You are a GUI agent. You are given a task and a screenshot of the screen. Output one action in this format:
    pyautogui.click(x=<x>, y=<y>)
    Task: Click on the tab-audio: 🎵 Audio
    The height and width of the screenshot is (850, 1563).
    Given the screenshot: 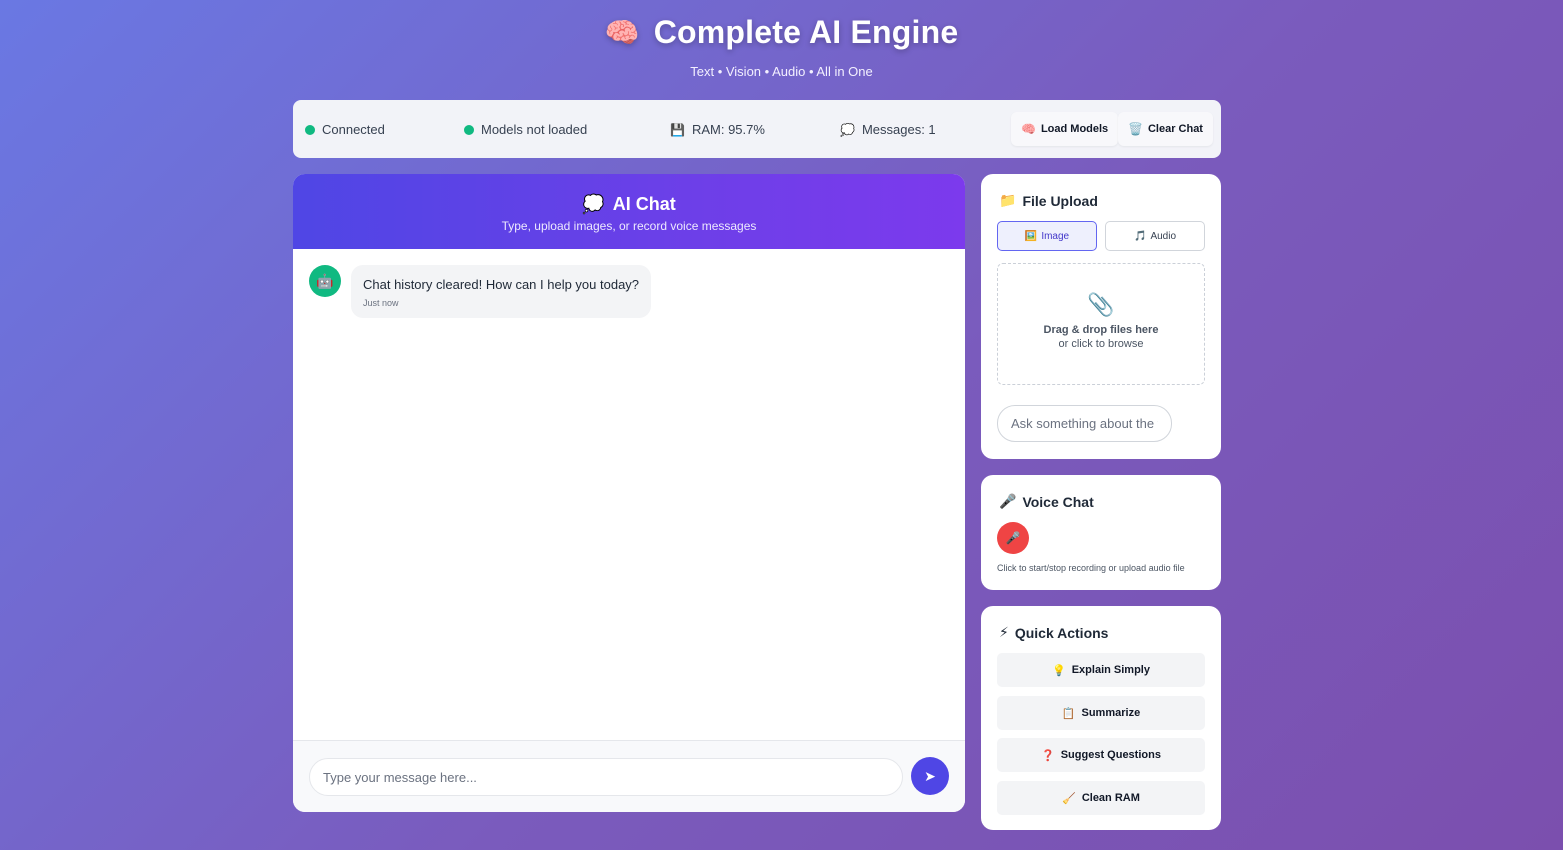 What is the action you would take?
    pyautogui.click(x=1155, y=236)
    